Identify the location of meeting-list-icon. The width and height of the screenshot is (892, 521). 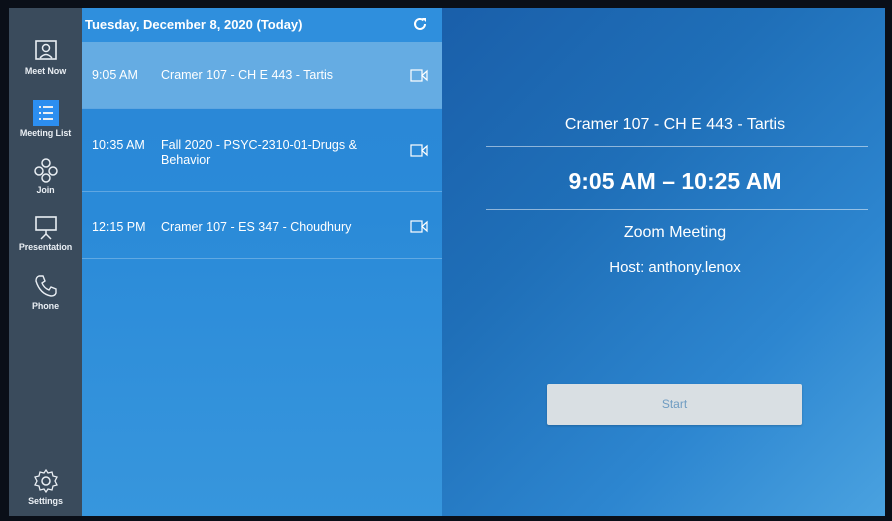
(45, 113).